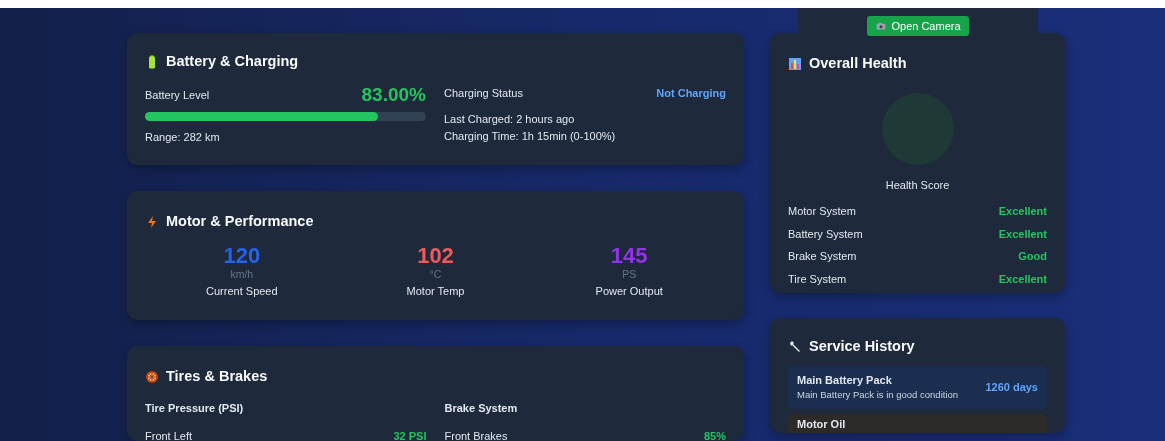 Image resolution: width=1165 pixels, height=441 pixels. What do you see at coordinates (242, 291) in the screenshot?
I see `metric-label: Current Speed` at bounding box center [242, 291].